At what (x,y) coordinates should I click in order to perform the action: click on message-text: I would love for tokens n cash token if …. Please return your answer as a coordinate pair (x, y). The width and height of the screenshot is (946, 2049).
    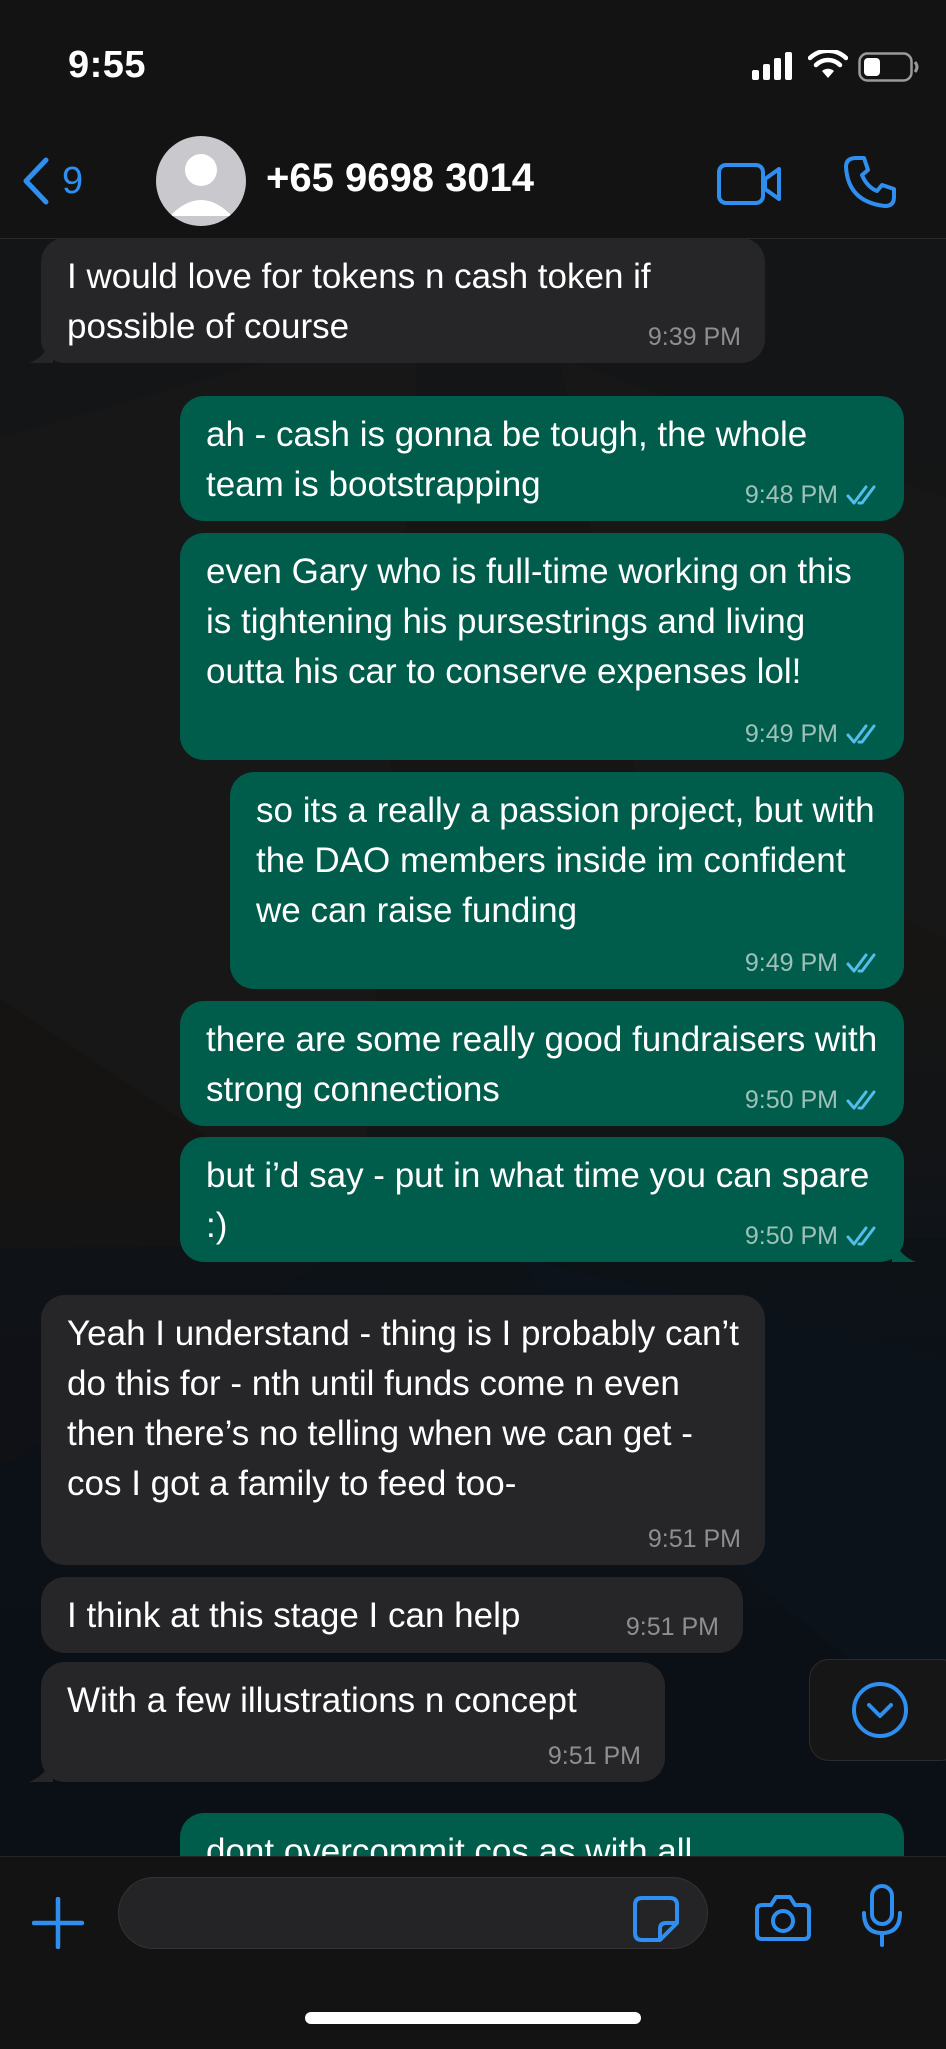
    Looking at the image, I should click on (359, 301).